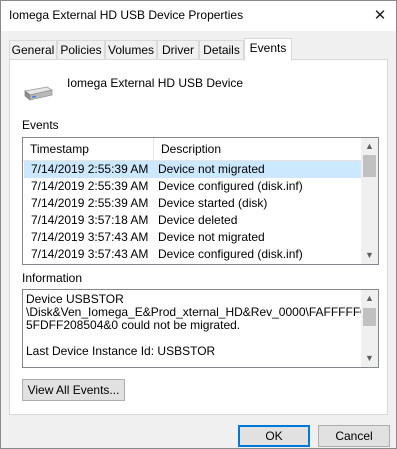 The height and width of the screenshot is (449, 397). I want to click on event-row: 7/14/2019 3:57:43 AM Device not migrated, so click(192, 237).